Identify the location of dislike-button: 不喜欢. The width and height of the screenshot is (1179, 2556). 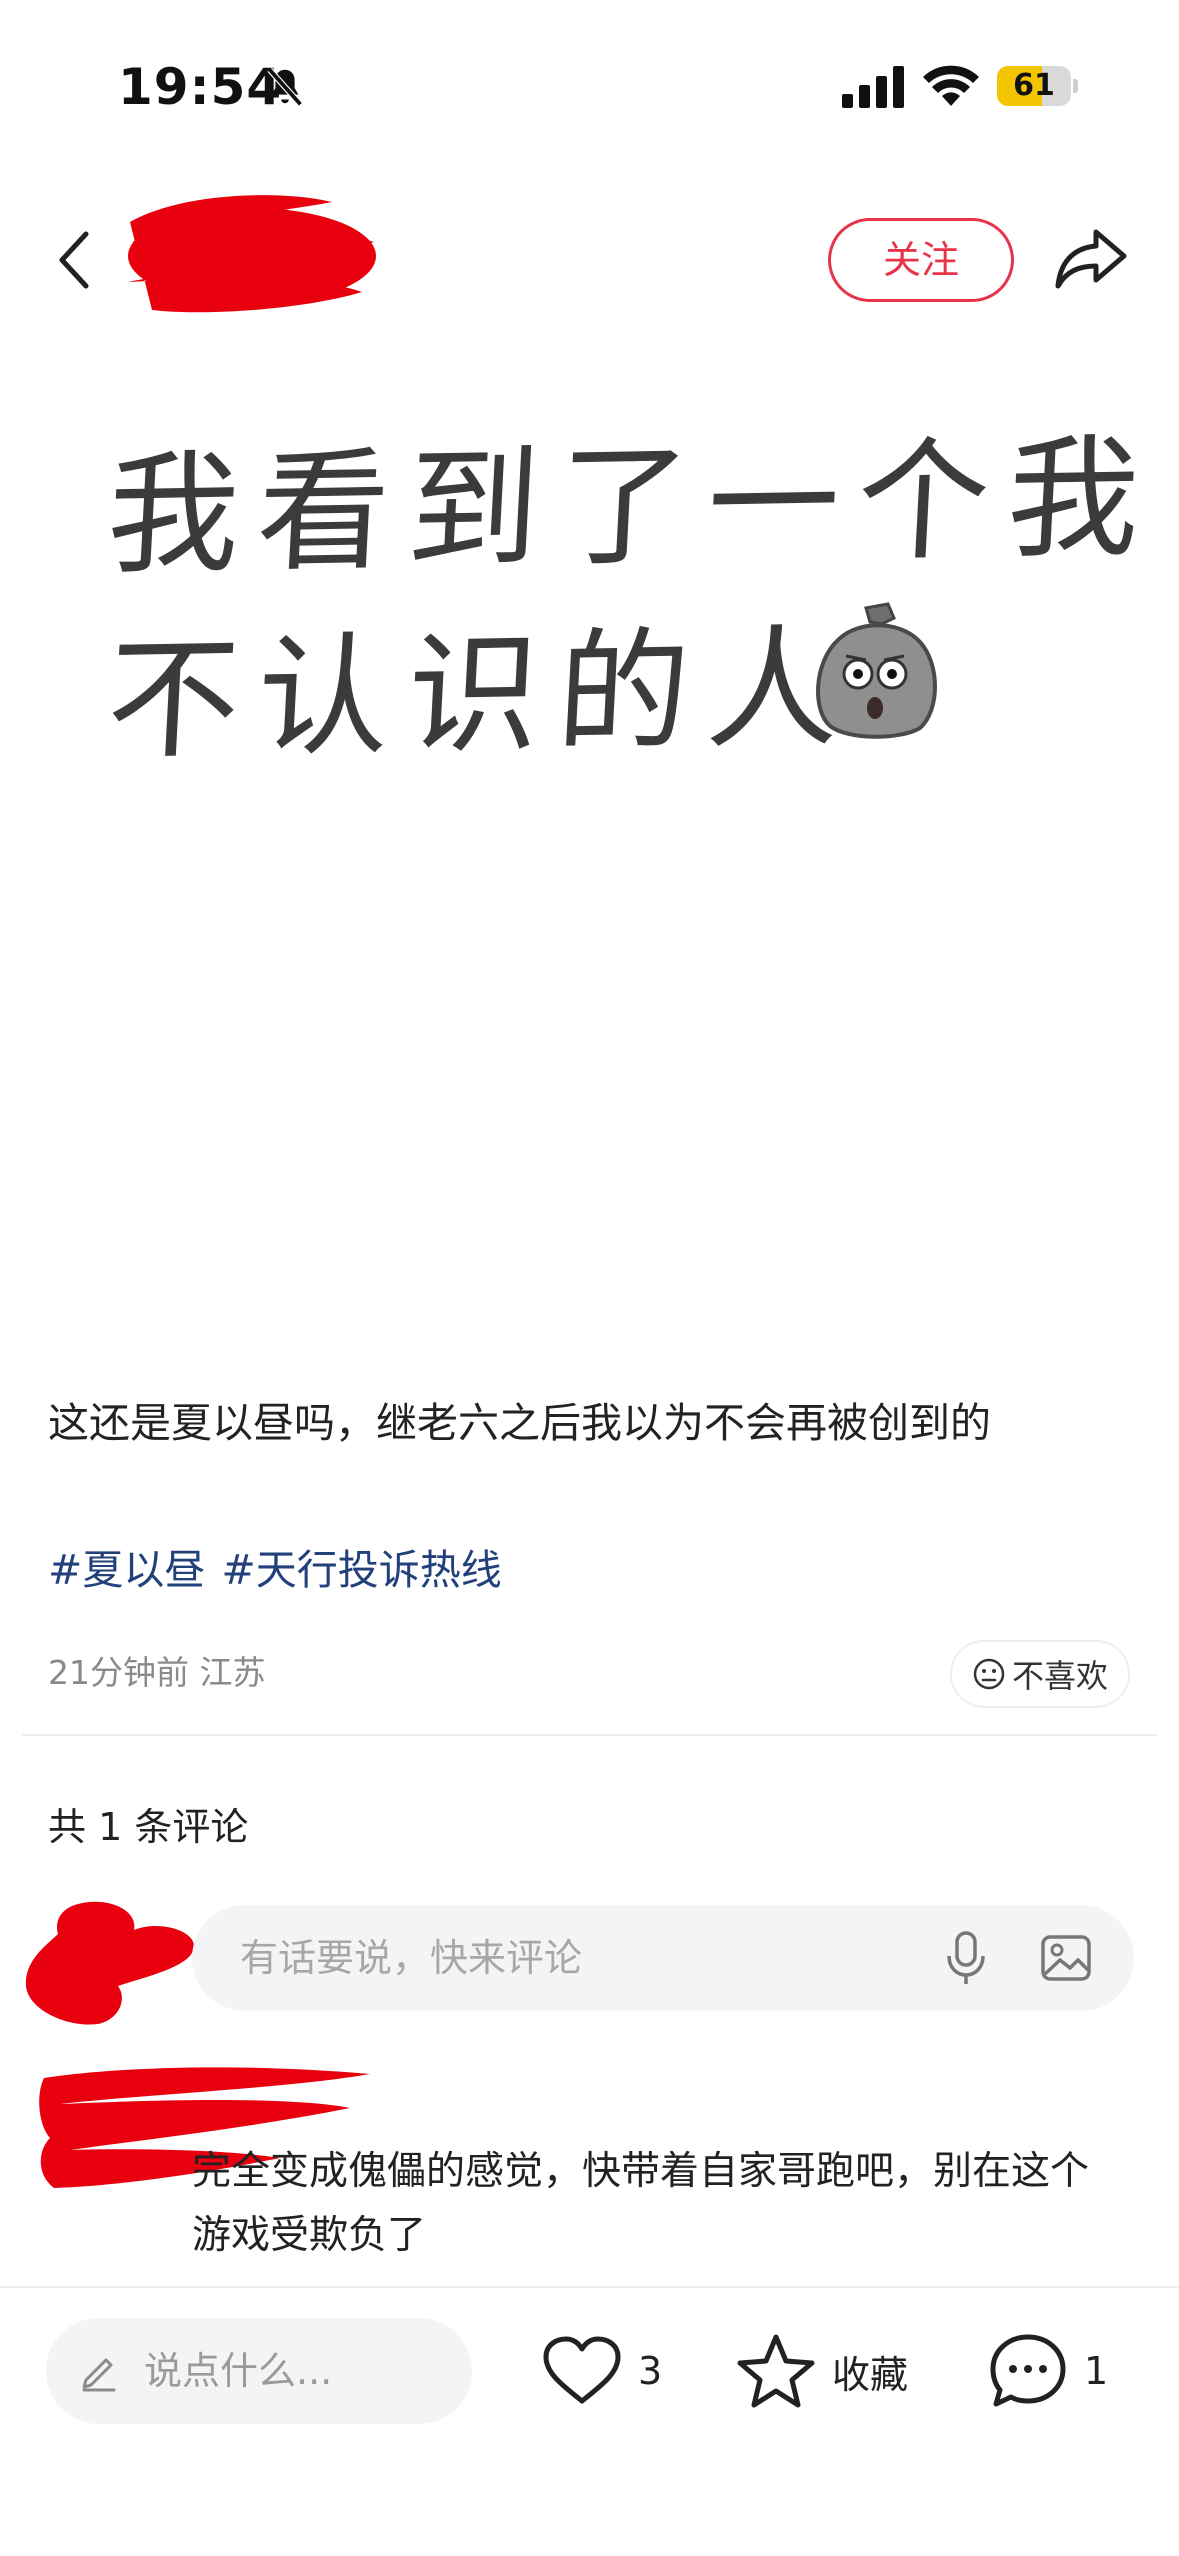
(1040, 1674).